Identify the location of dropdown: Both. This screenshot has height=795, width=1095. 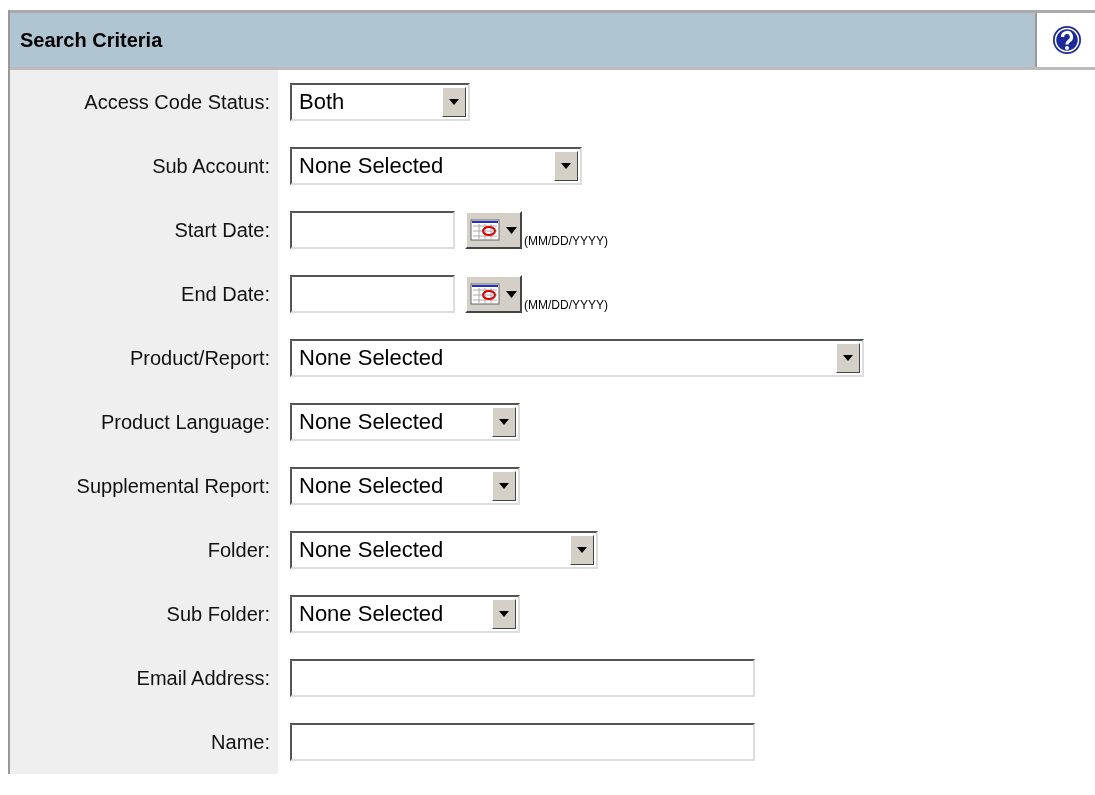
(380, 102).